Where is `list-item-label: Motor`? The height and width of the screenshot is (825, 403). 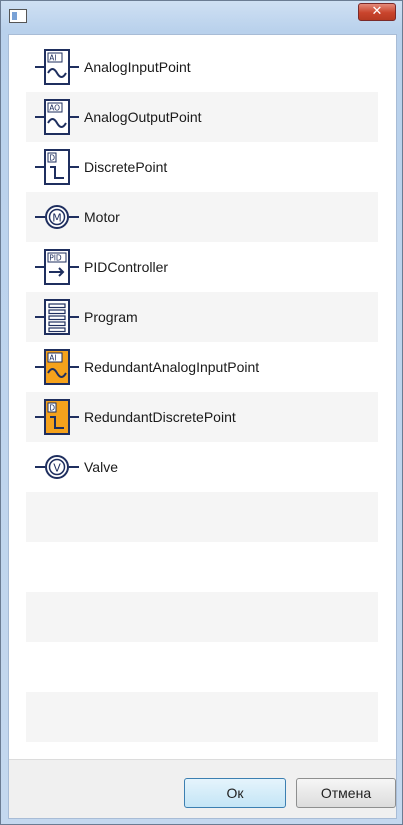 list-item-label: Motor is located at coordinates (102, 217).